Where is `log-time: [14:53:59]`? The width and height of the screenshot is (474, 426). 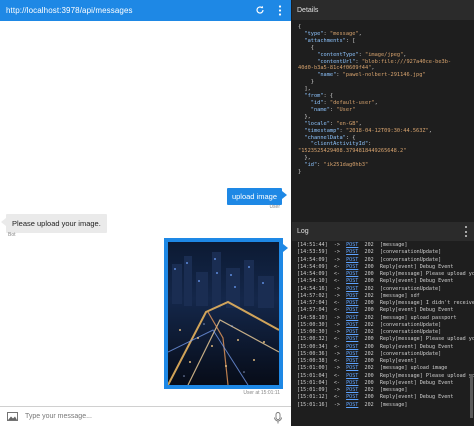 log-time: [14:53:59] is located at coordinates (315, 252).